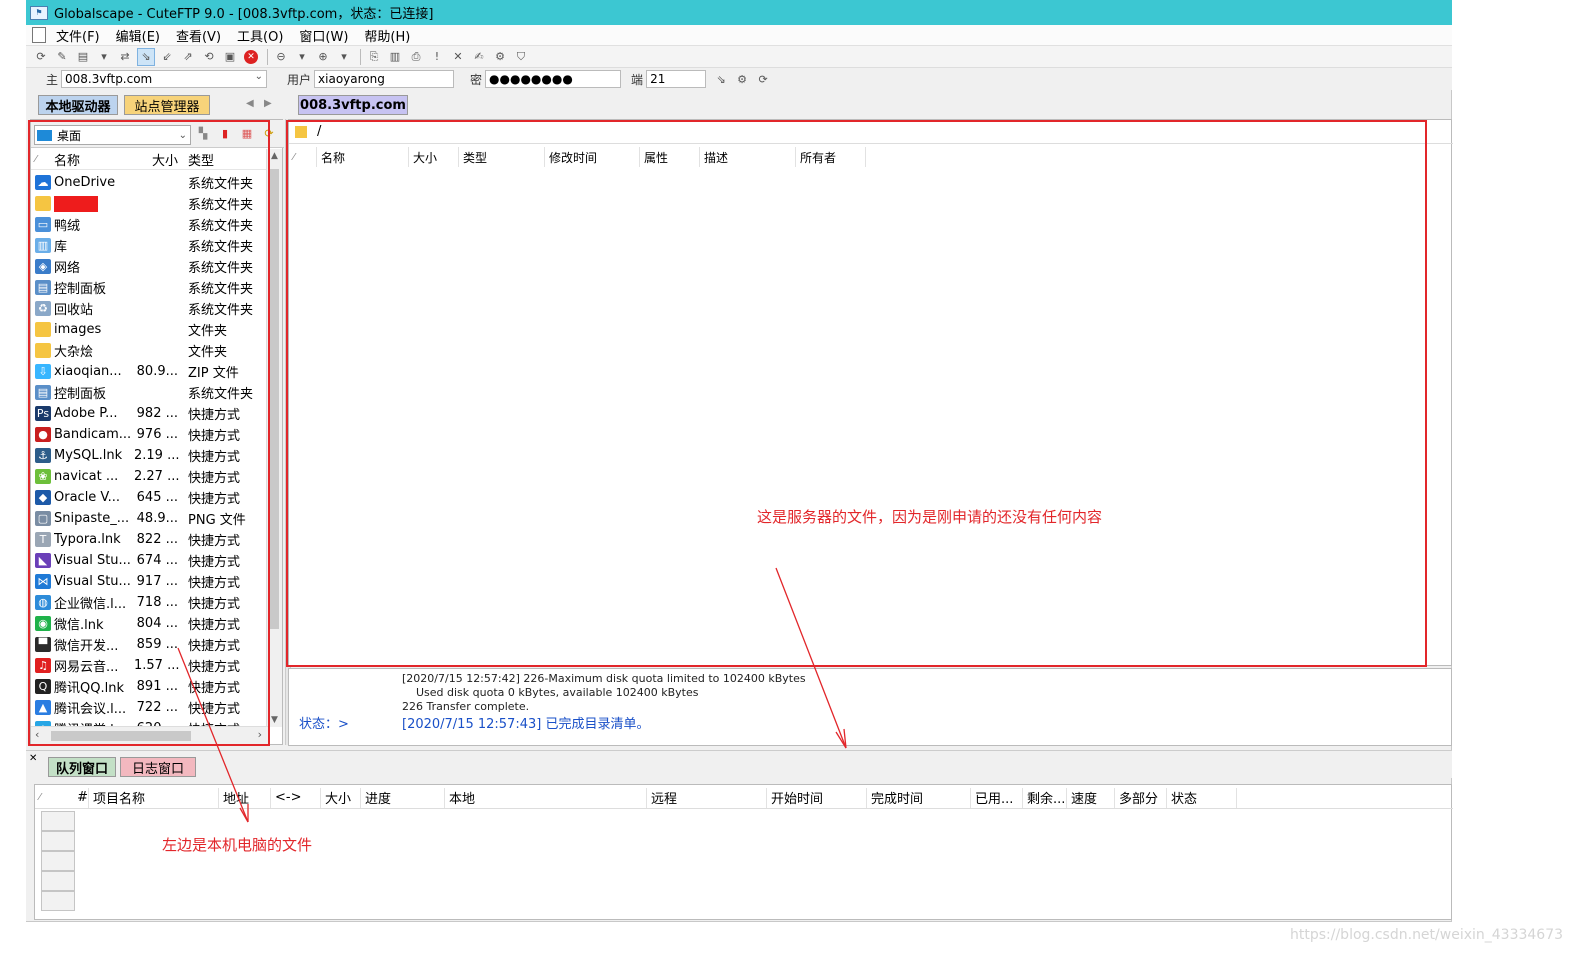 The width and height of the screenshot is (1595, 970). What do you see at coordinates (512, 695) in the screenshot?
I see `annotation-arrows` at bounding box center [512, 695].